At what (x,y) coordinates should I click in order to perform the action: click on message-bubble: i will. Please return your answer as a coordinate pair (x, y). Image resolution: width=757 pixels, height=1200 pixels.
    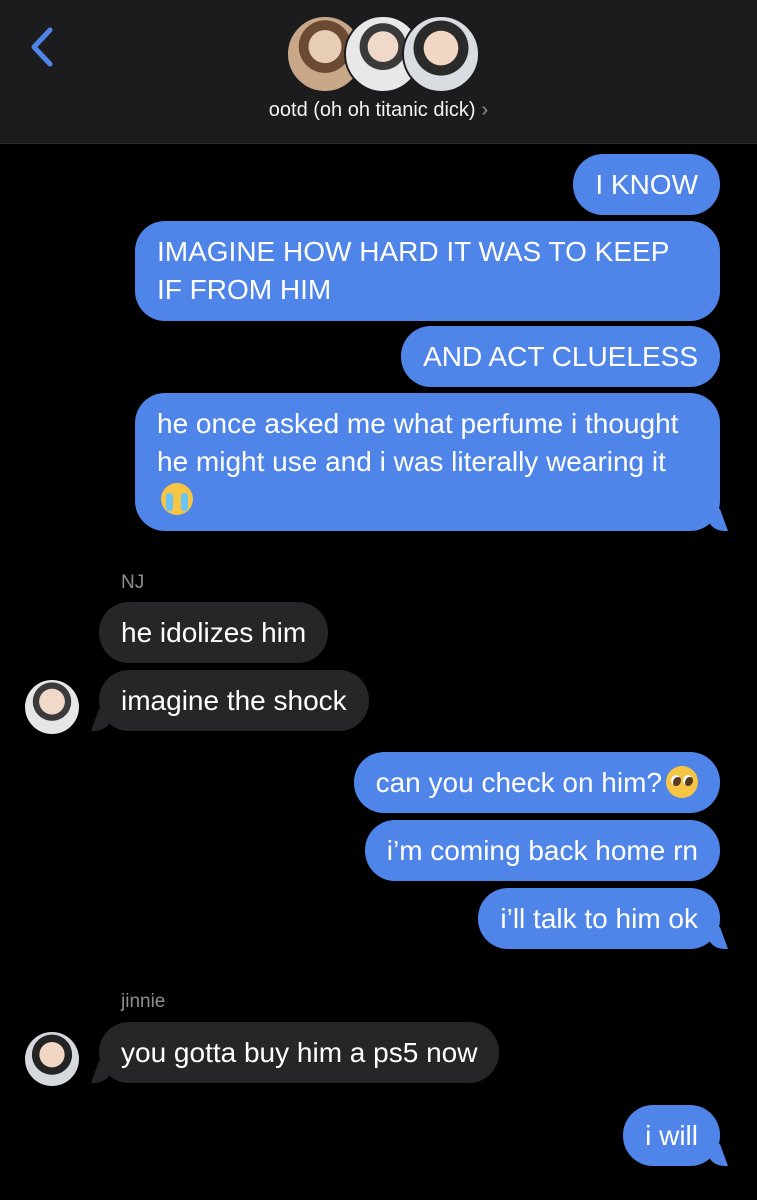
    Looking at the image, I should click on (671, 1135).